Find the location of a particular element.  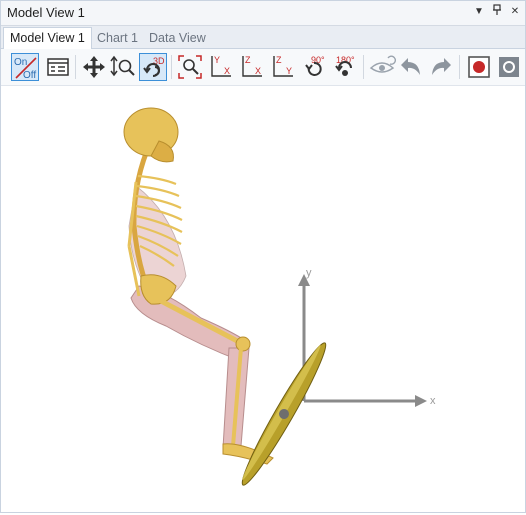

axes-zy-icon: Z Y is located at coordinates (283, 66).